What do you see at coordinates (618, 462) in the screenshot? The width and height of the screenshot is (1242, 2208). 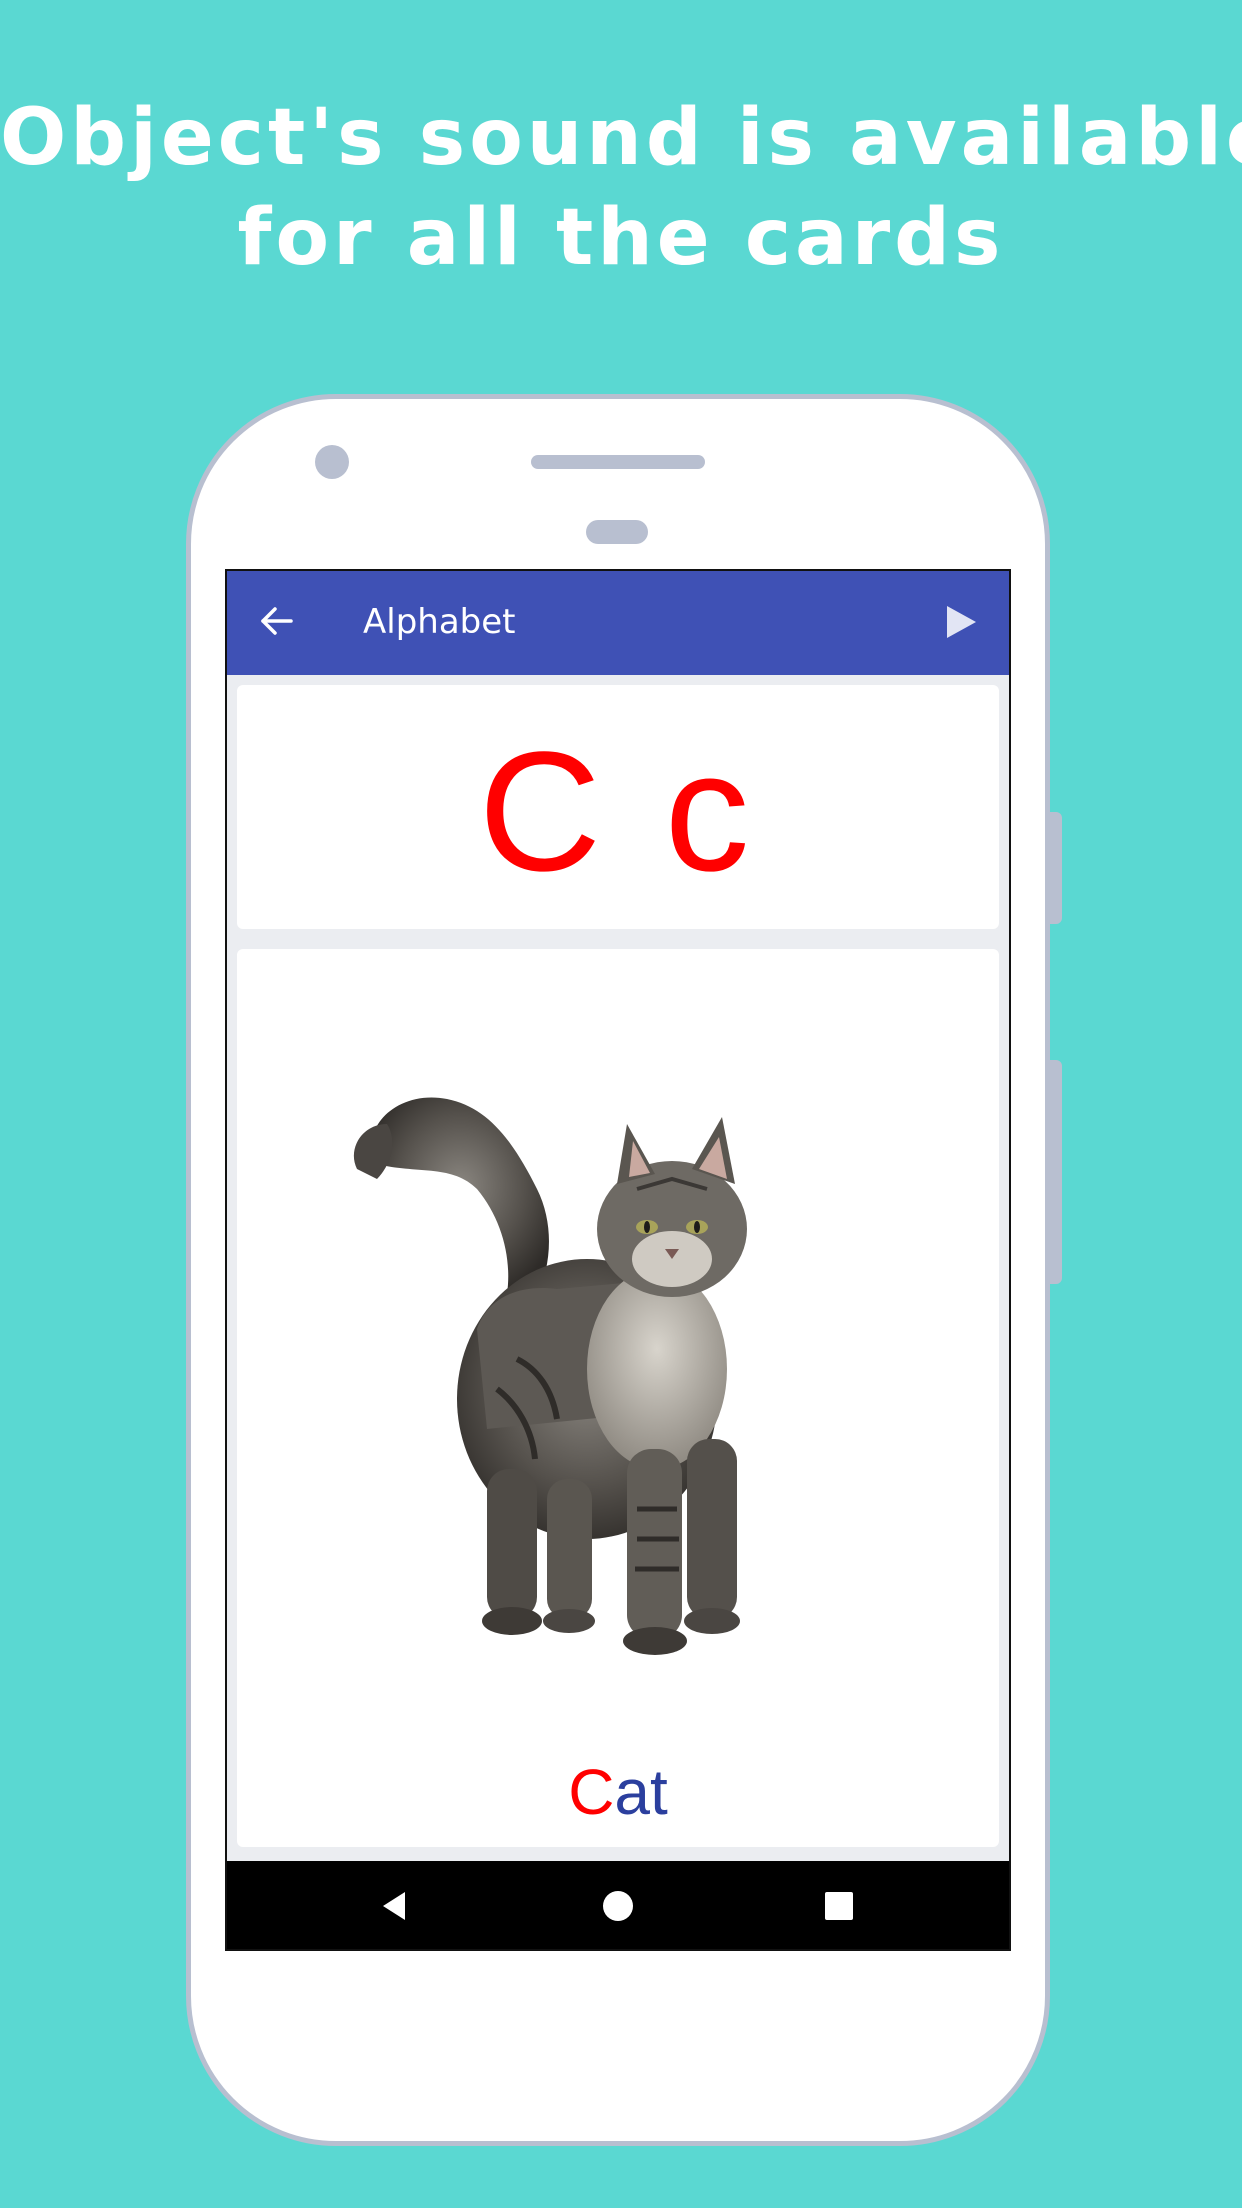 I see `phone-speaker` at bounding box center [618, 462].